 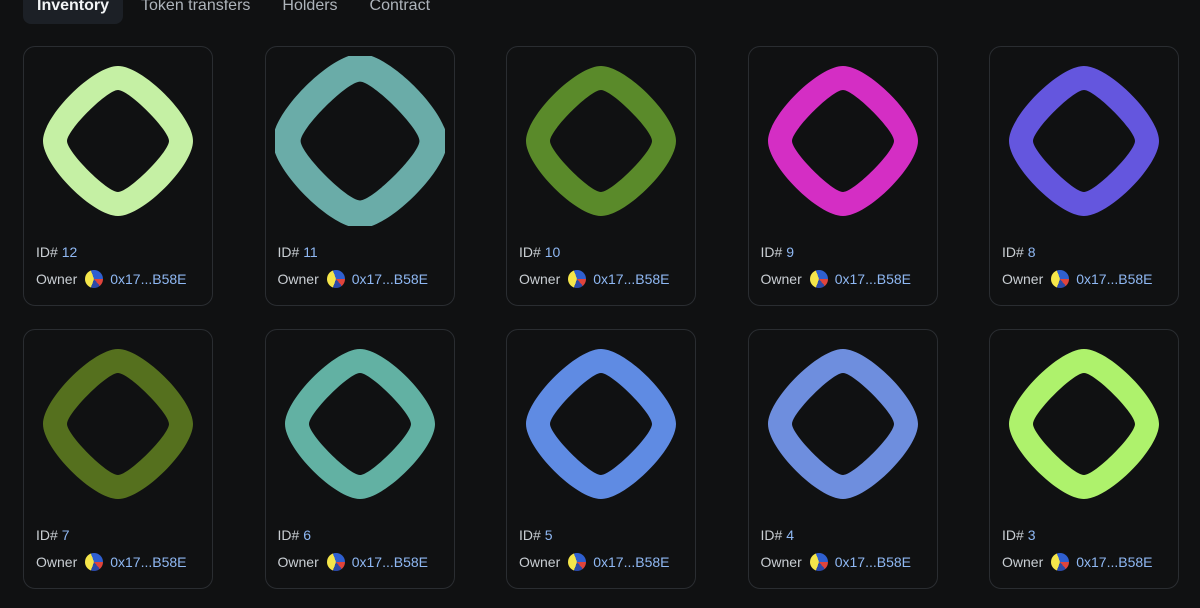 What do you see at coordinates (1032, 252) in the screenshot?
I see `token-id-number: 8` at bounding box center [1032, 252].